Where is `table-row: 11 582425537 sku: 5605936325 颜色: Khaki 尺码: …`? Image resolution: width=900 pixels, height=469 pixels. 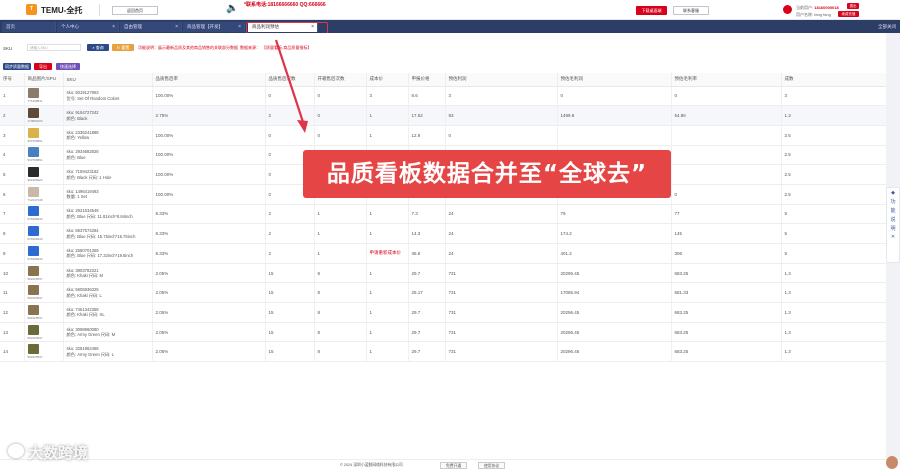
table-row: 11 582425537 sku: 5605936325 颜色: Khaki 尺码: … is located at coordinates (443, 293).